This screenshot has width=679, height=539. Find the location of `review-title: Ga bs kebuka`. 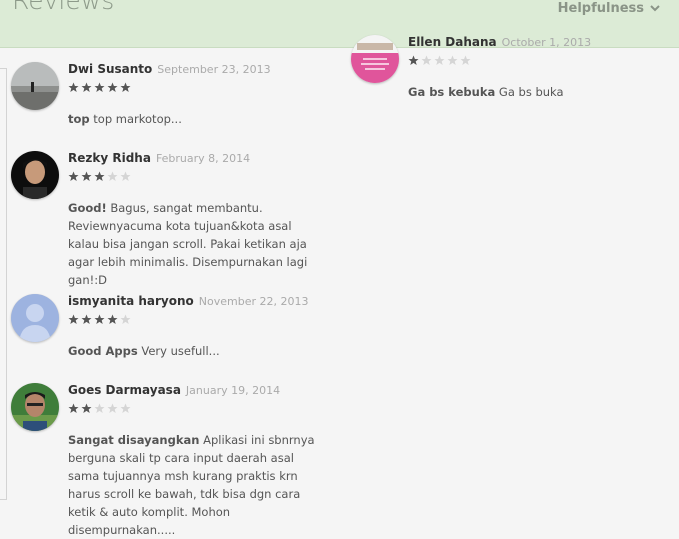

review-title: Ga bs kebuka is located at coordinates (452, 92).